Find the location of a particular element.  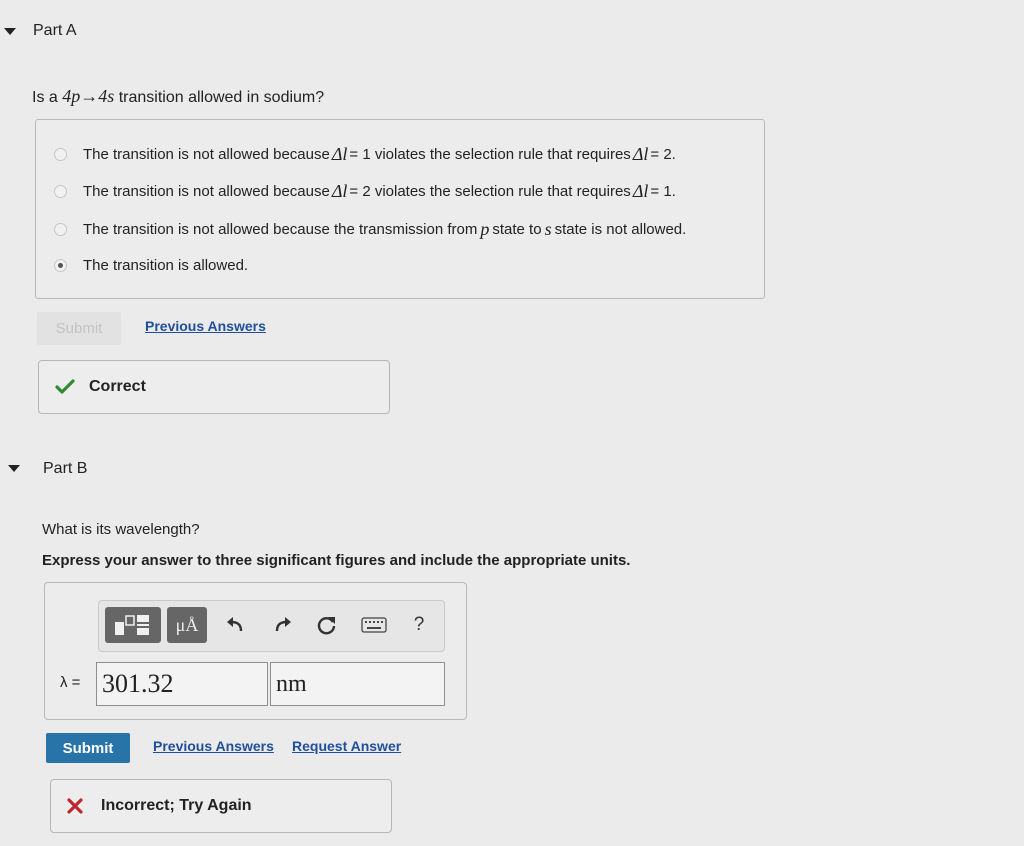

option-1-math-2: Δl is located at coordinates (640, 154).